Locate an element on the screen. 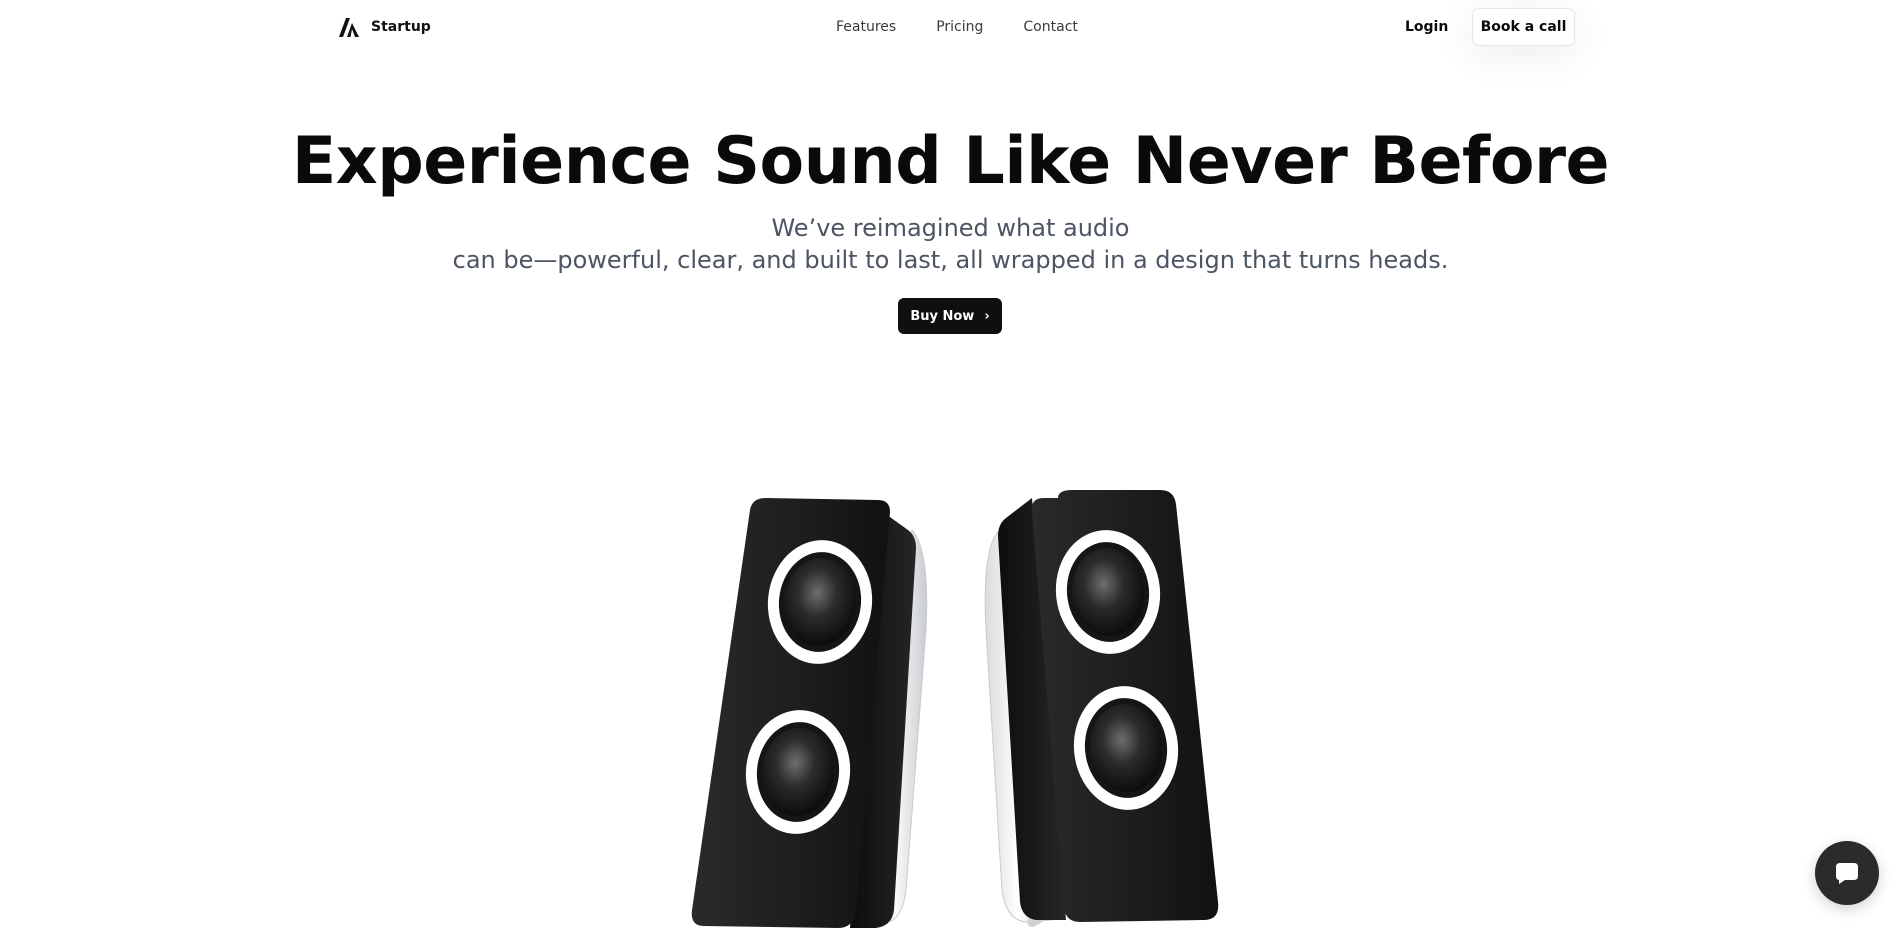 This screenshot has height=929, width=1901. speakers-product-image is located at coordinates (955, 709).